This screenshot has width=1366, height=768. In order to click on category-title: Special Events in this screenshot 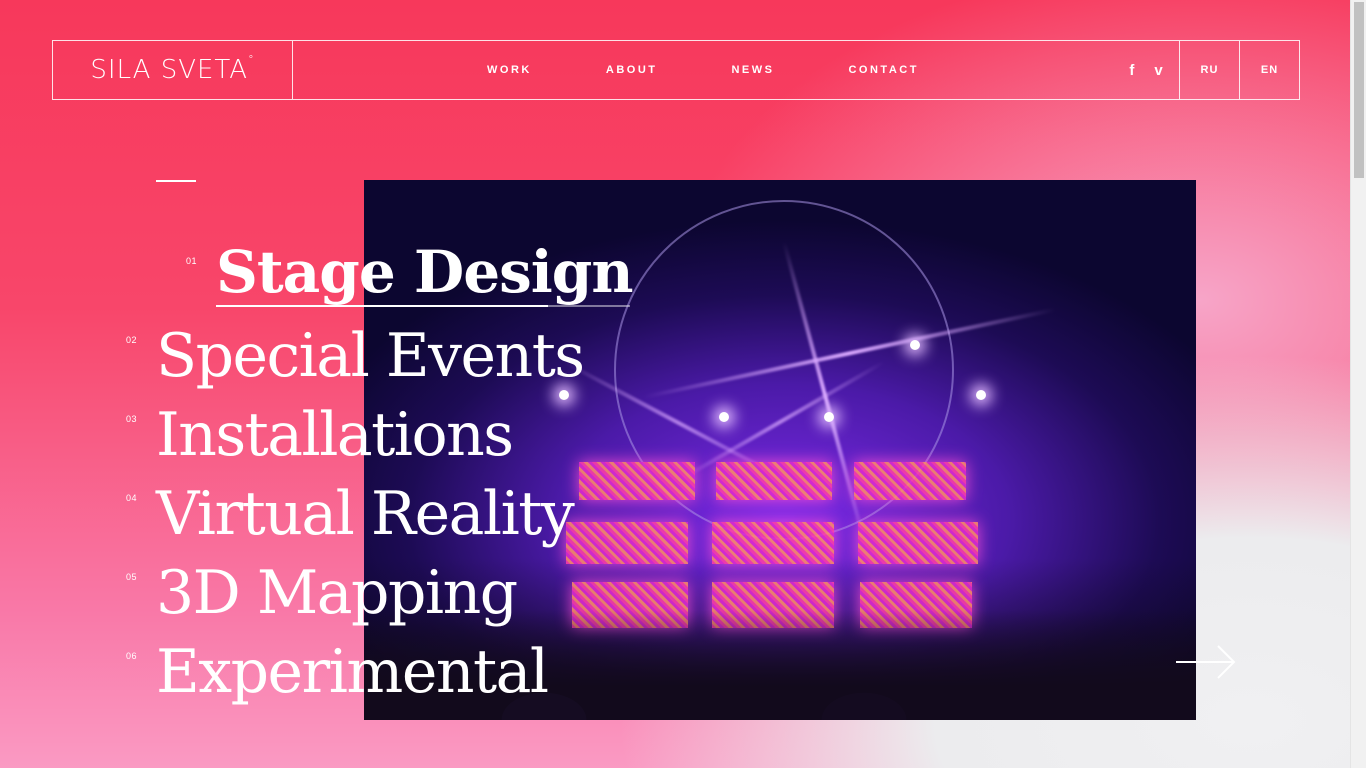, I will do `click(370, 356)`.